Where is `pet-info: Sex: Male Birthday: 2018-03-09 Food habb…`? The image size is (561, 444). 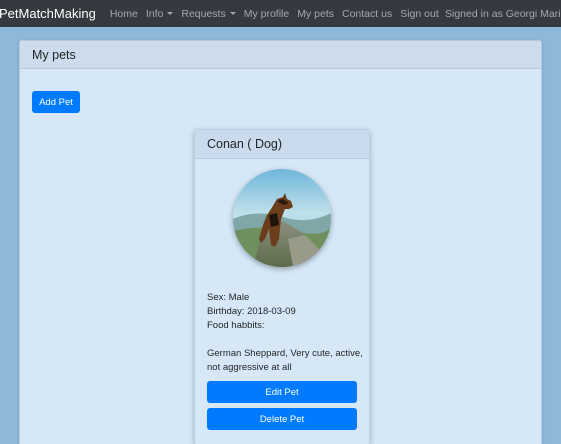
pet-info: Sex: Male Birthday: 2018-03-09 Food habb… is located at coordinates (287, 333).